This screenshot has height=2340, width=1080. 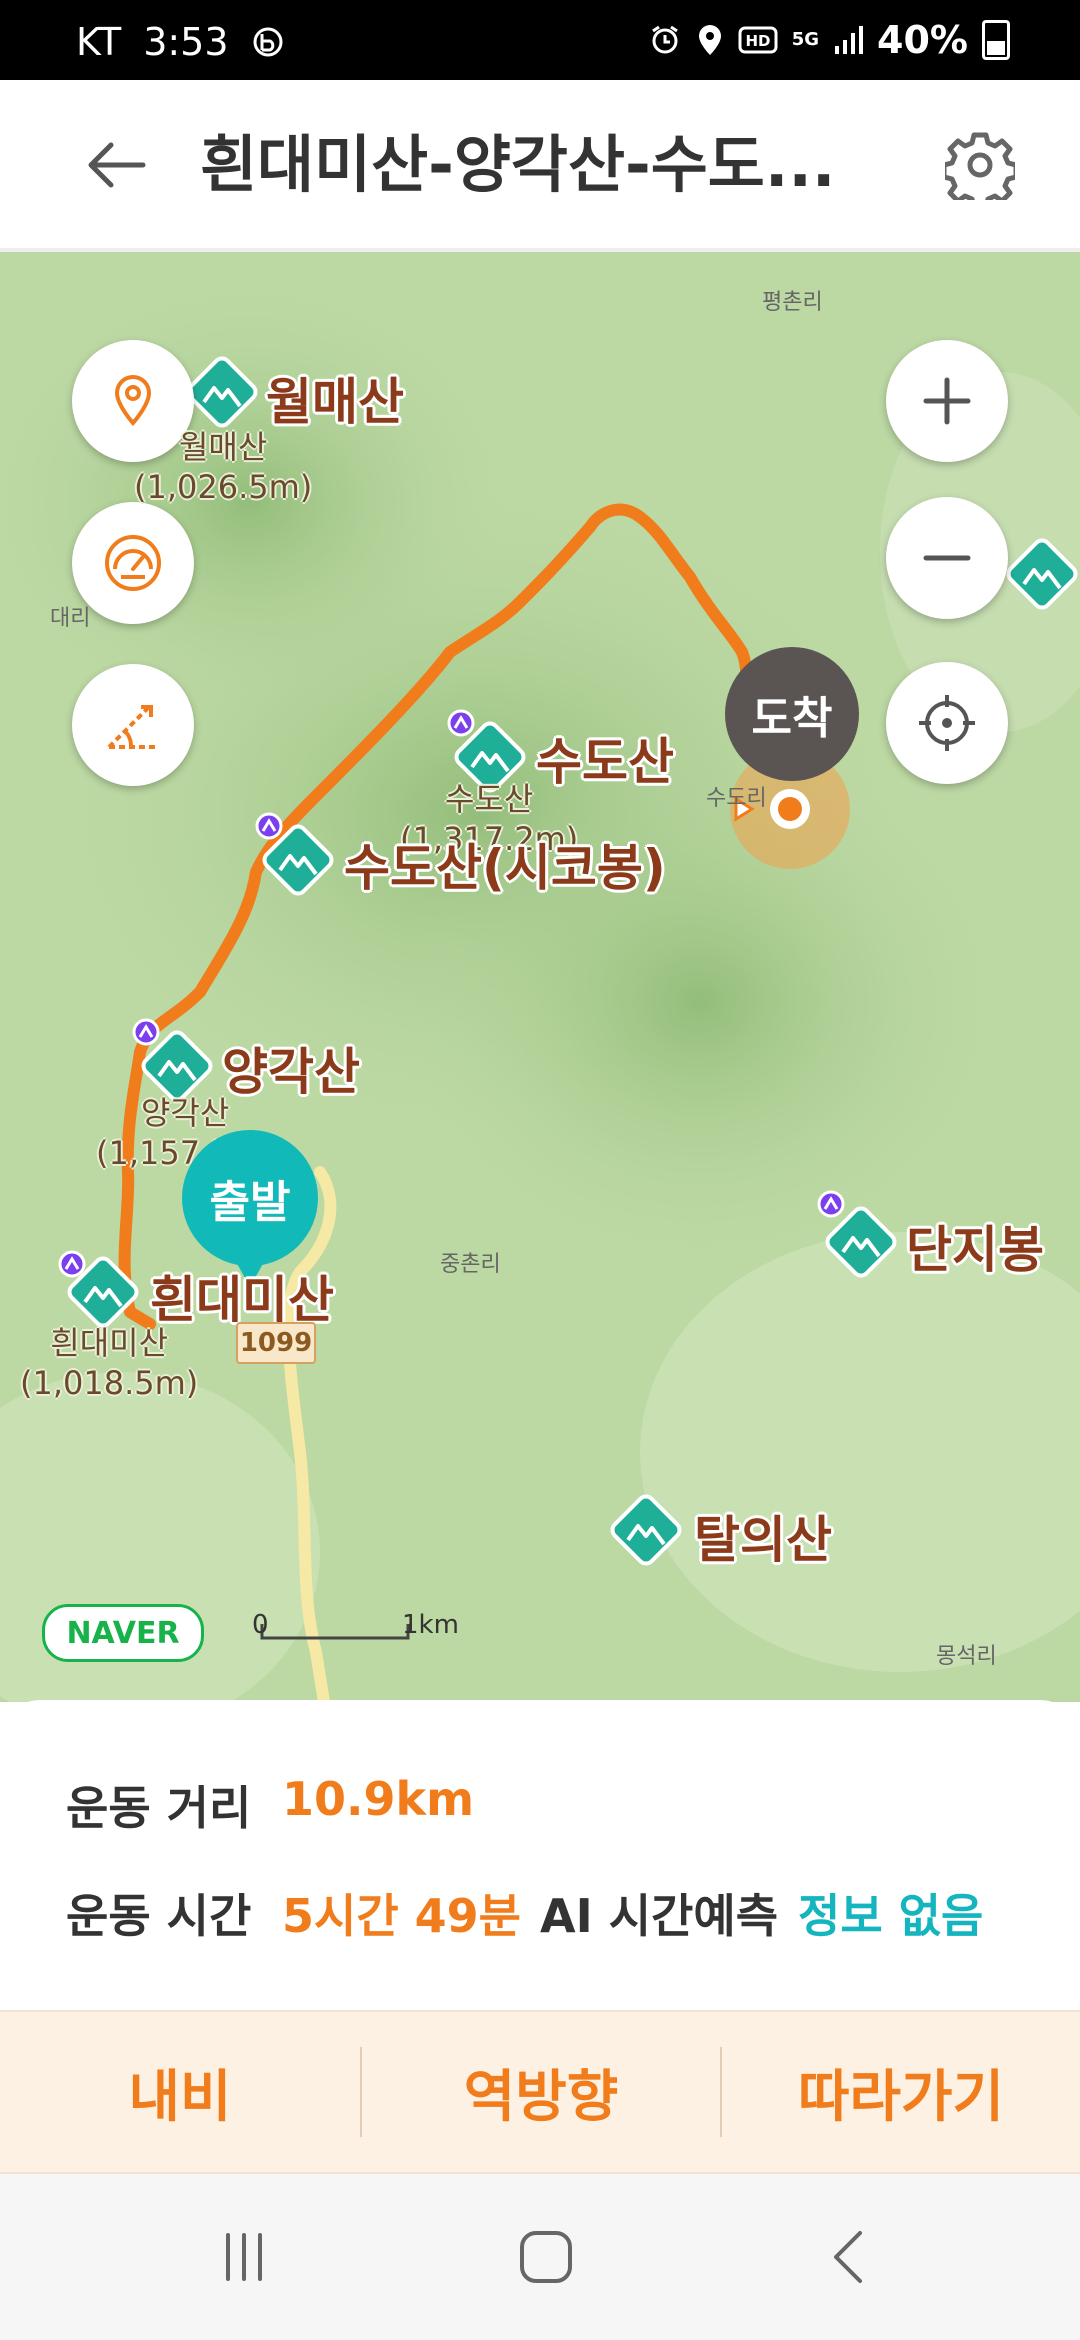 What do you see at coordinates (792, 302) in the screenshot?
I see `village-label: 평촌리` at bounding box center [792, 302].